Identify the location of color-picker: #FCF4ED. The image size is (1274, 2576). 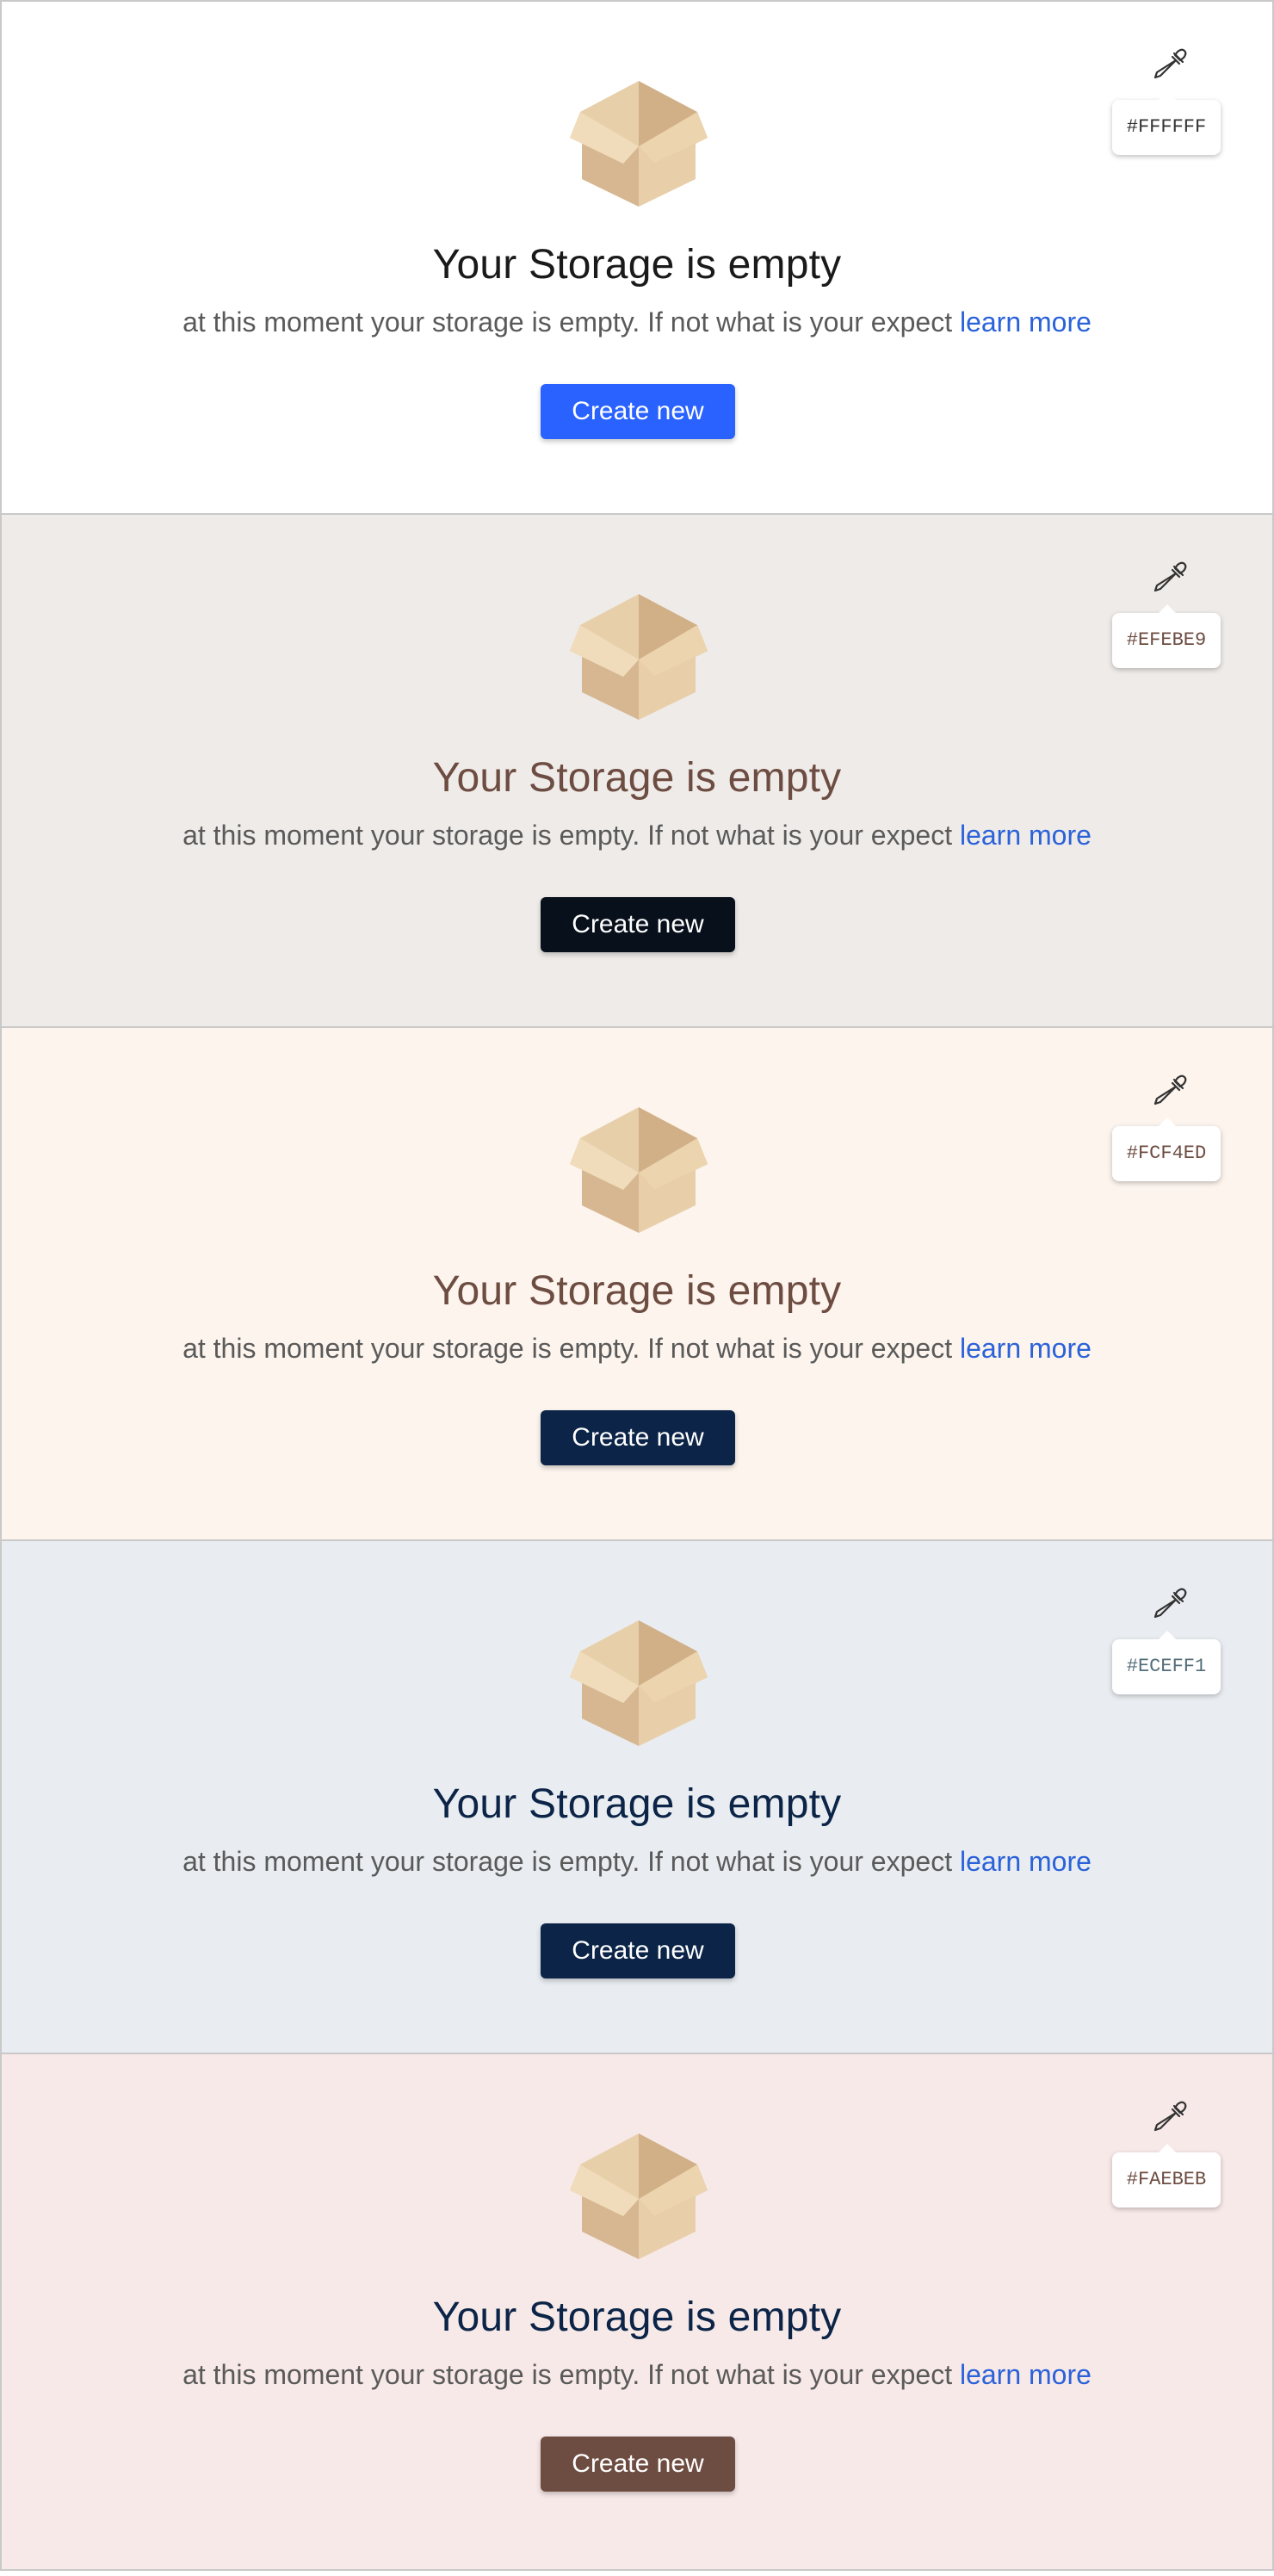
(1167, 1129).